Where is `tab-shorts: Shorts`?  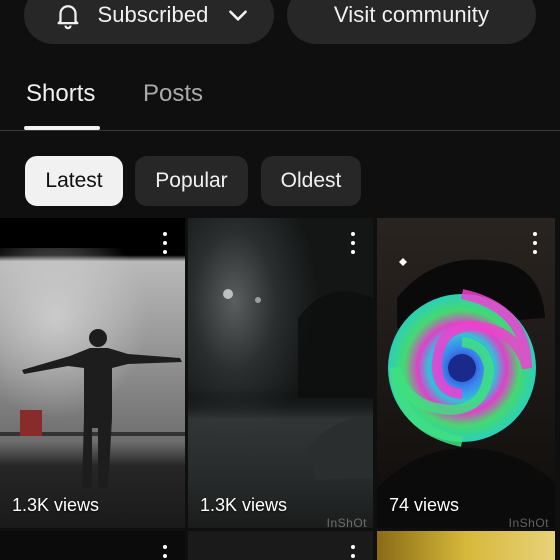
tab-shorts: Shorts is located at coordinates (60, 94).